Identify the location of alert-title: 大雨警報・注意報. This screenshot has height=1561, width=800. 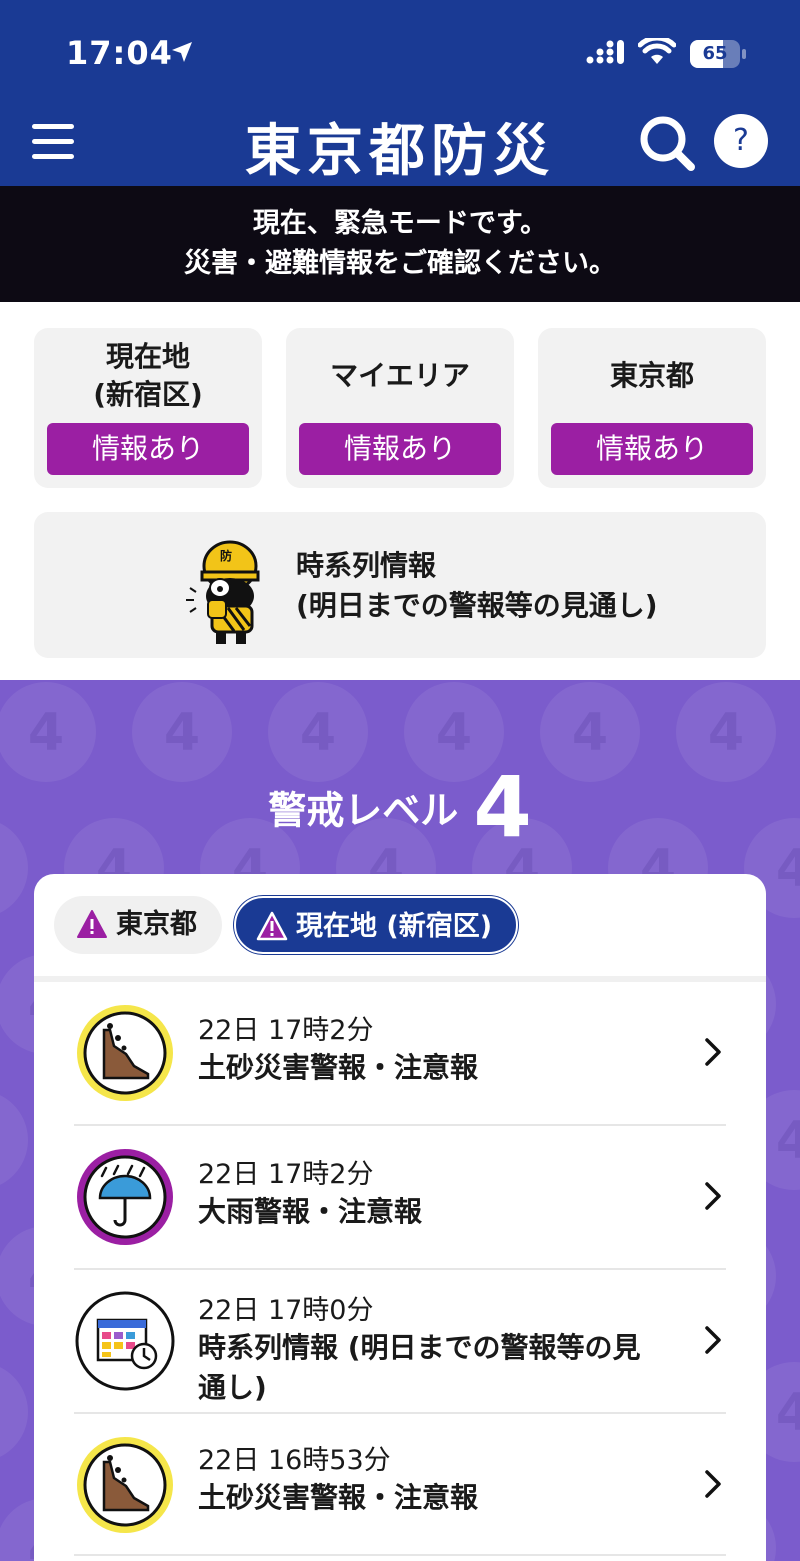
(310, 1211).